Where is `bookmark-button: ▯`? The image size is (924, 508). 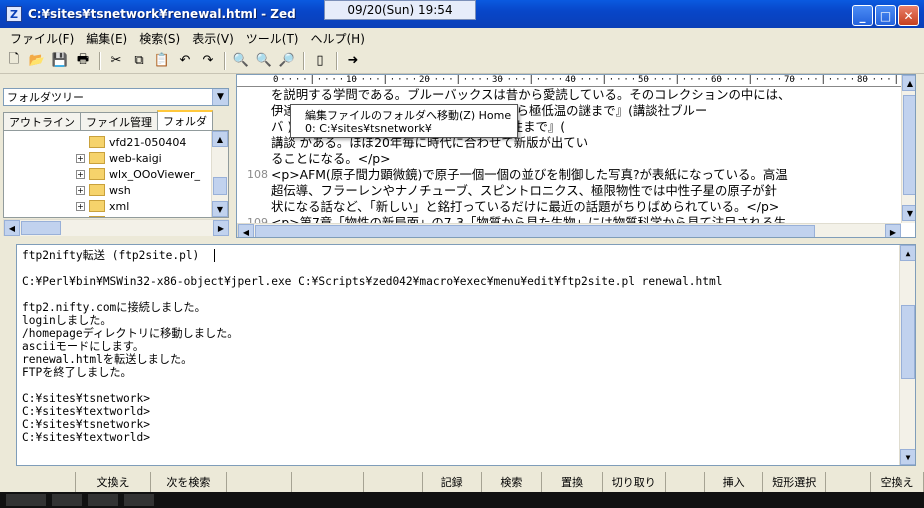
bookmark-button: ▯ is located at coordinates (320, 61).